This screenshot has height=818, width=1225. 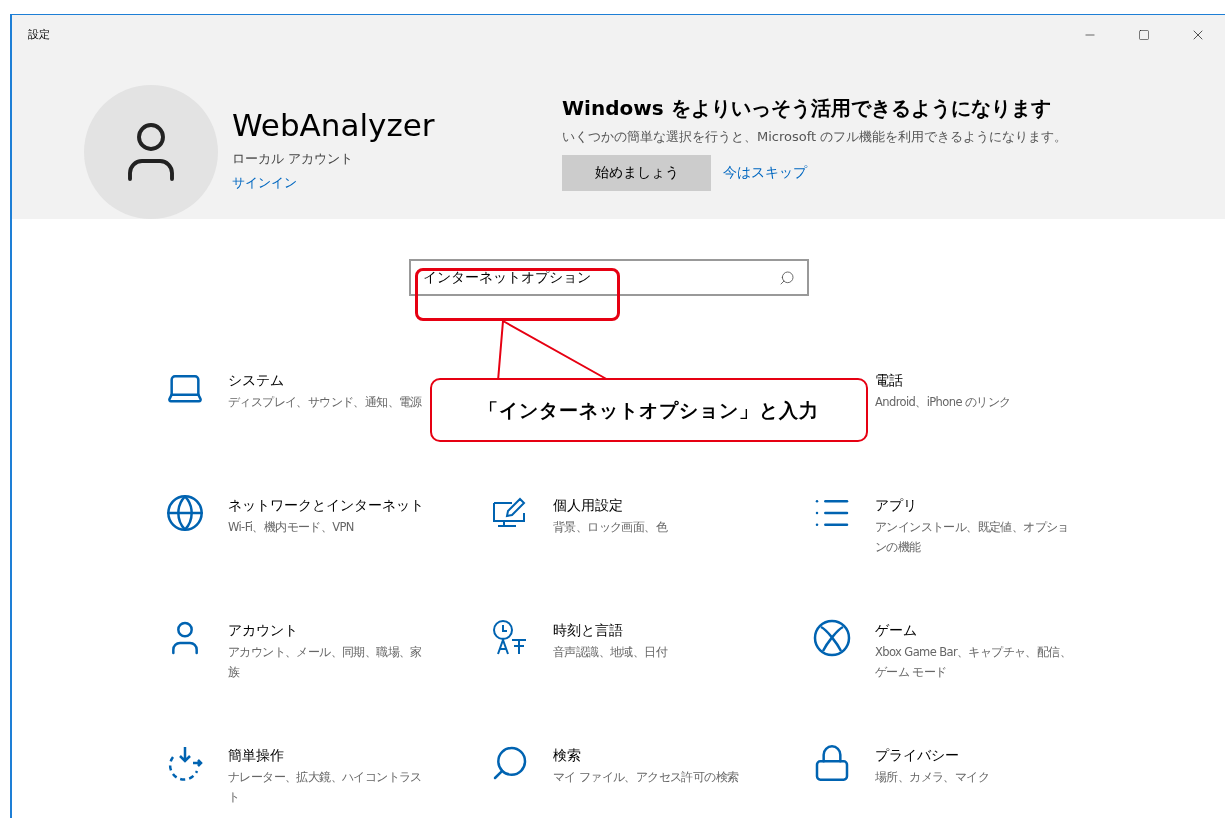 What do you see at coordinates (325, 662) in the screenshot?
I see `category-description: アカウント、メール、同期、職場、家族` at bounding box center [325, 662].